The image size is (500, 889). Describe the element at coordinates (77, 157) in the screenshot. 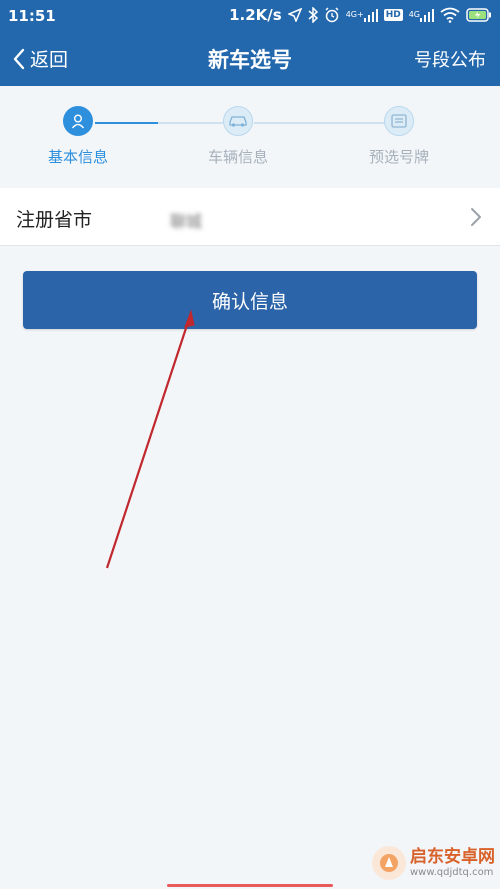

I see `step-label: 基本信息` at that location.